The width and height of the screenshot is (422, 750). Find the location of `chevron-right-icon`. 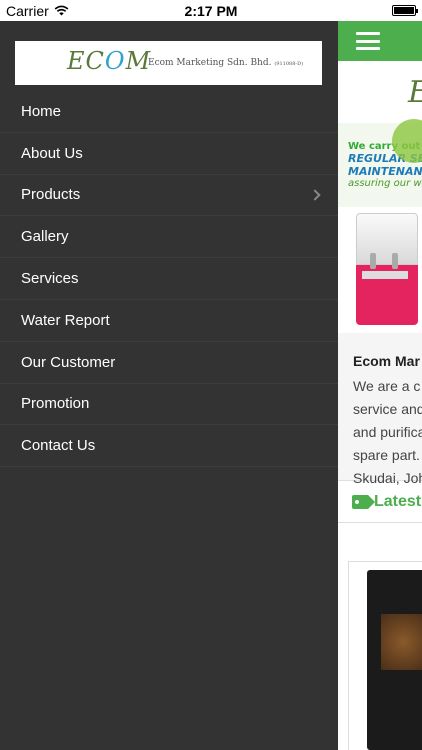

chevron-right-icon is located at coordinates (315, 195).